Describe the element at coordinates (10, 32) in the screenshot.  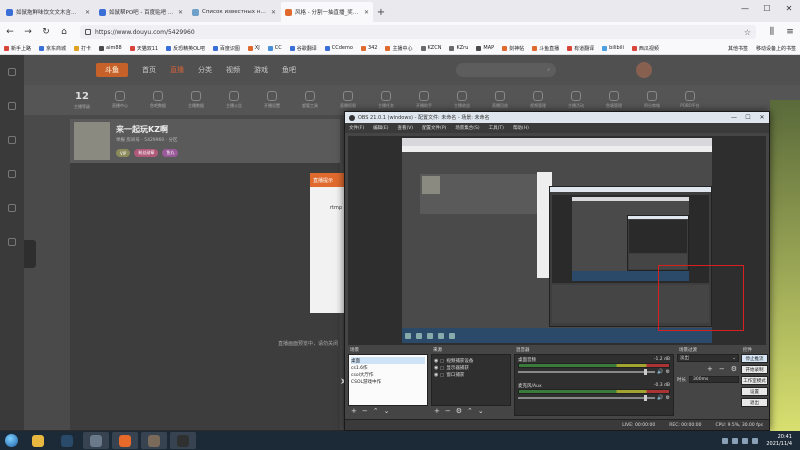
I see `back-arrow-icon: ←` at that location.